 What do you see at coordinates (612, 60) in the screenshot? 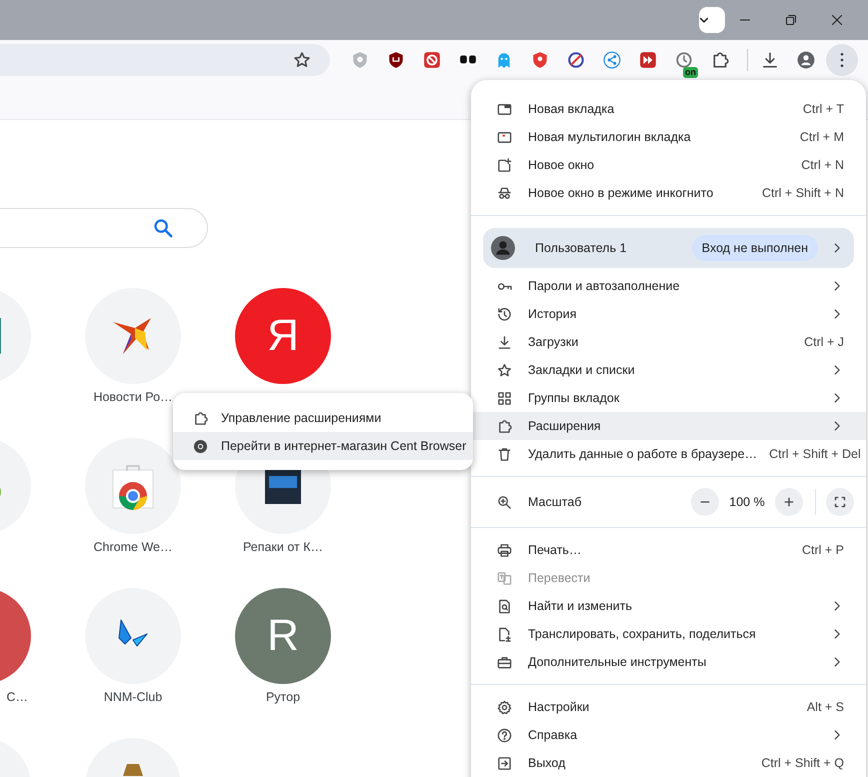
I see `share-icon` at bounding box center [612, 60].